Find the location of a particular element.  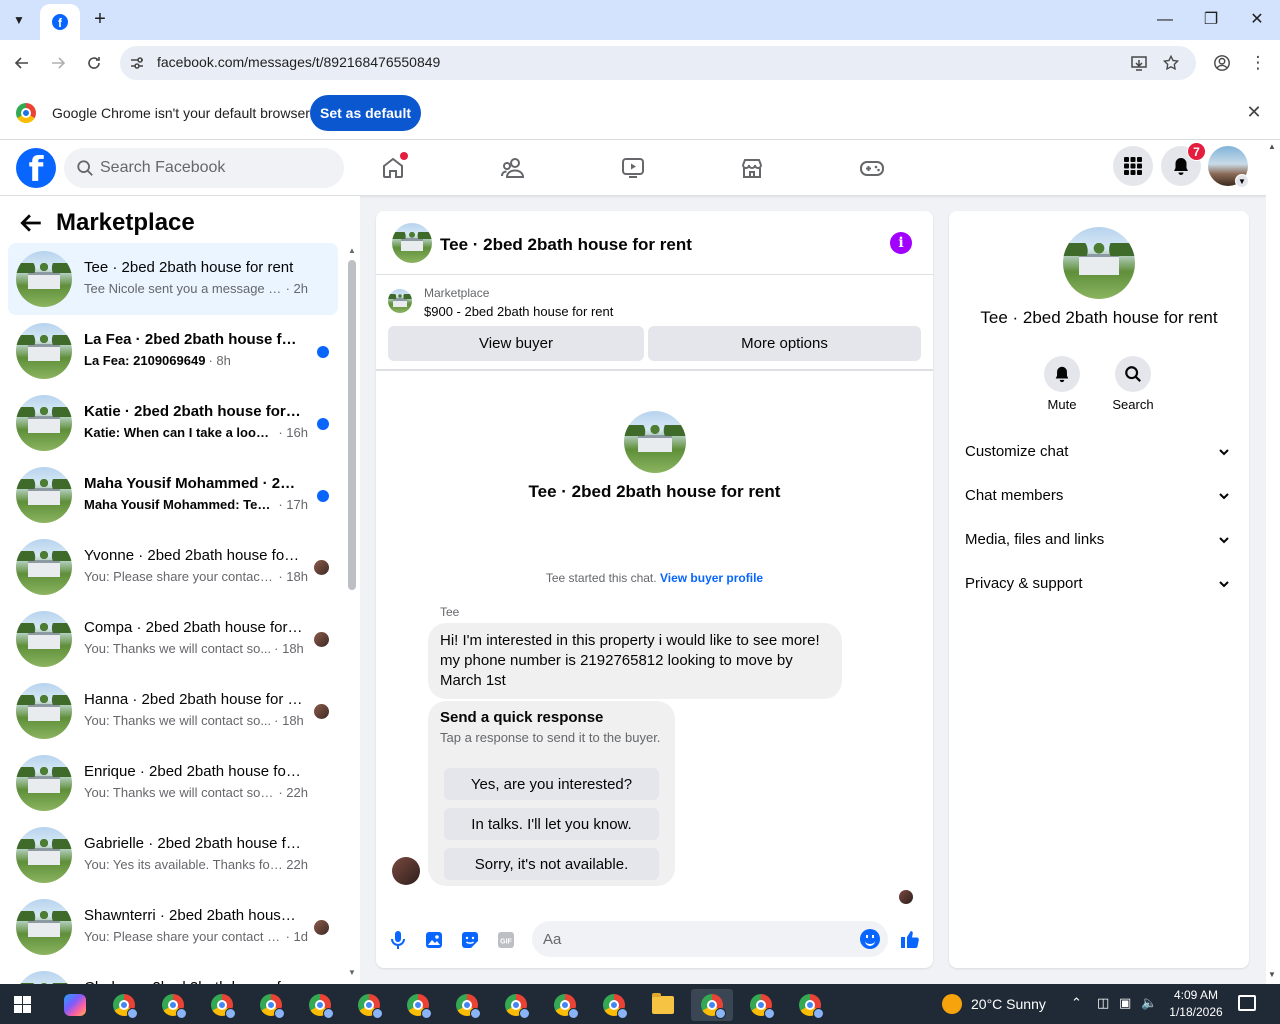

quick-response-in-talks-button: In talks. I'll let you know. is located at coordinates (551, 824).